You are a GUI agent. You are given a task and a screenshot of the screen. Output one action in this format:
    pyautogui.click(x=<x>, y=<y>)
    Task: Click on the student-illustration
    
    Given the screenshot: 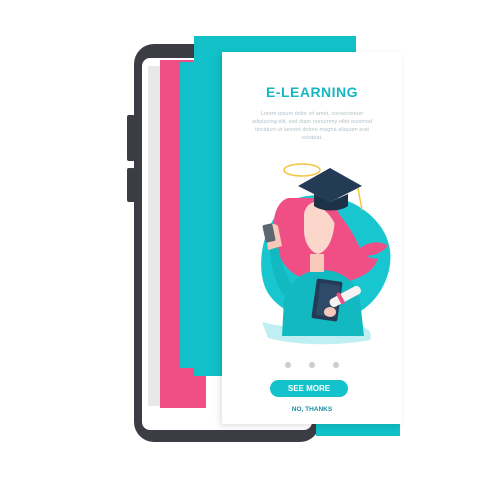 What is the action you would take?
    pyautogui.click(x=326, y=254)
    